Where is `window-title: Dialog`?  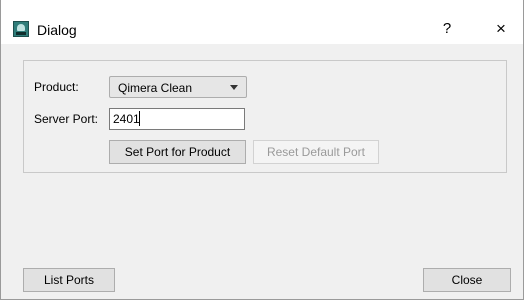
window-title: Dialog is located at coordinates (57, 30).